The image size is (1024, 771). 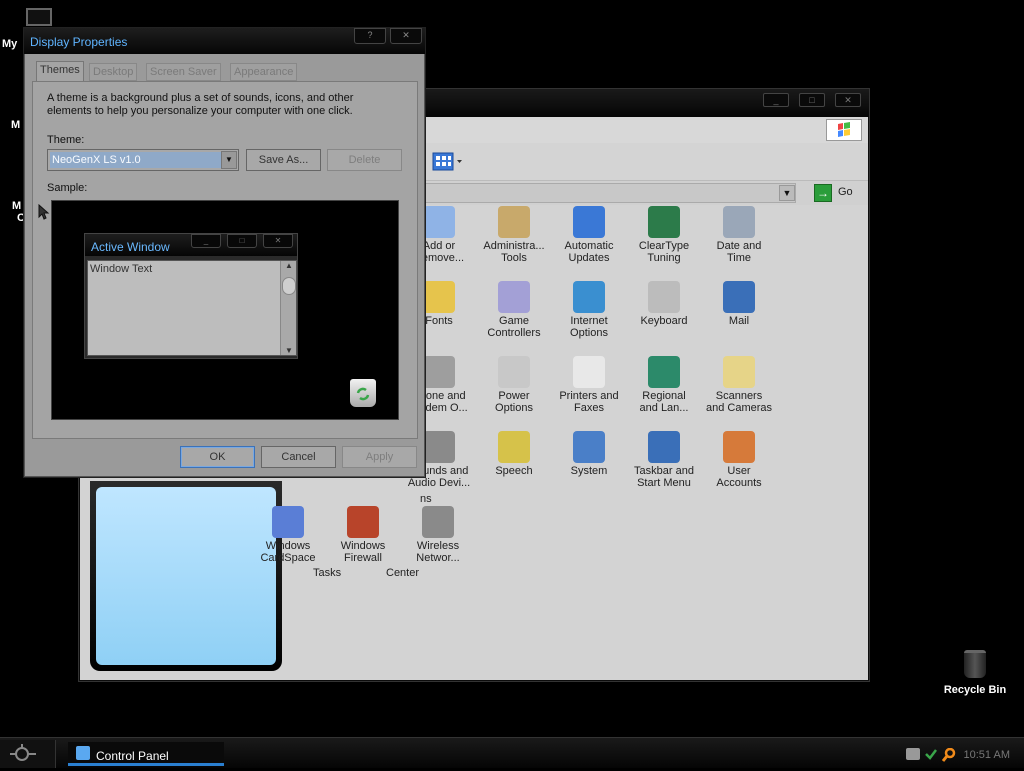 What do you see at coordinates (514, 310) in the screenshot?
I see `control-panel-item: Game Controllers` at bounding box center [514, 310].